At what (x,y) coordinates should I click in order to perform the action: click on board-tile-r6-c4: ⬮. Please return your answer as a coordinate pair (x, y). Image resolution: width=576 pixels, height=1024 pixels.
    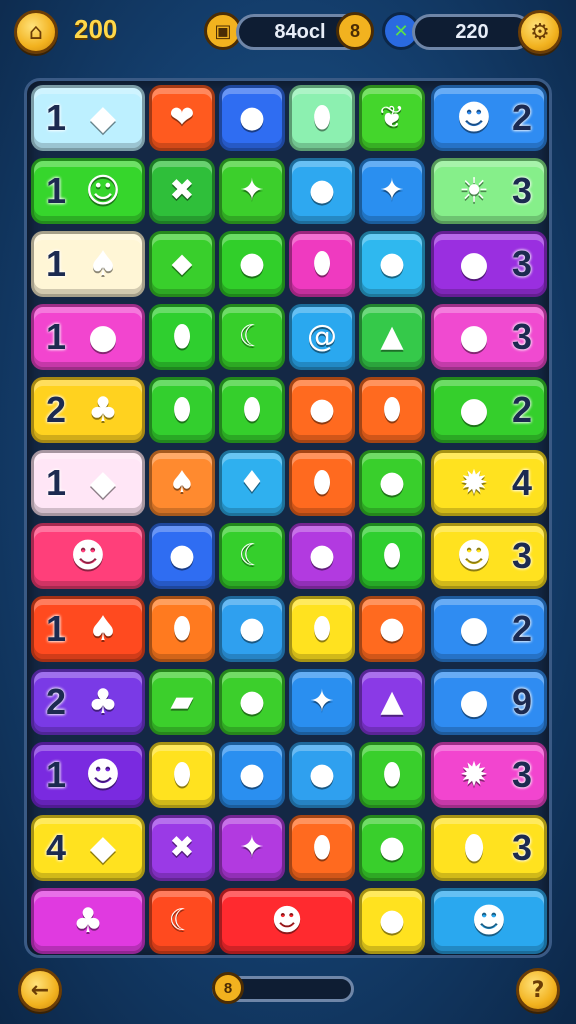
    Looking at the image, I should click on (322, 483).